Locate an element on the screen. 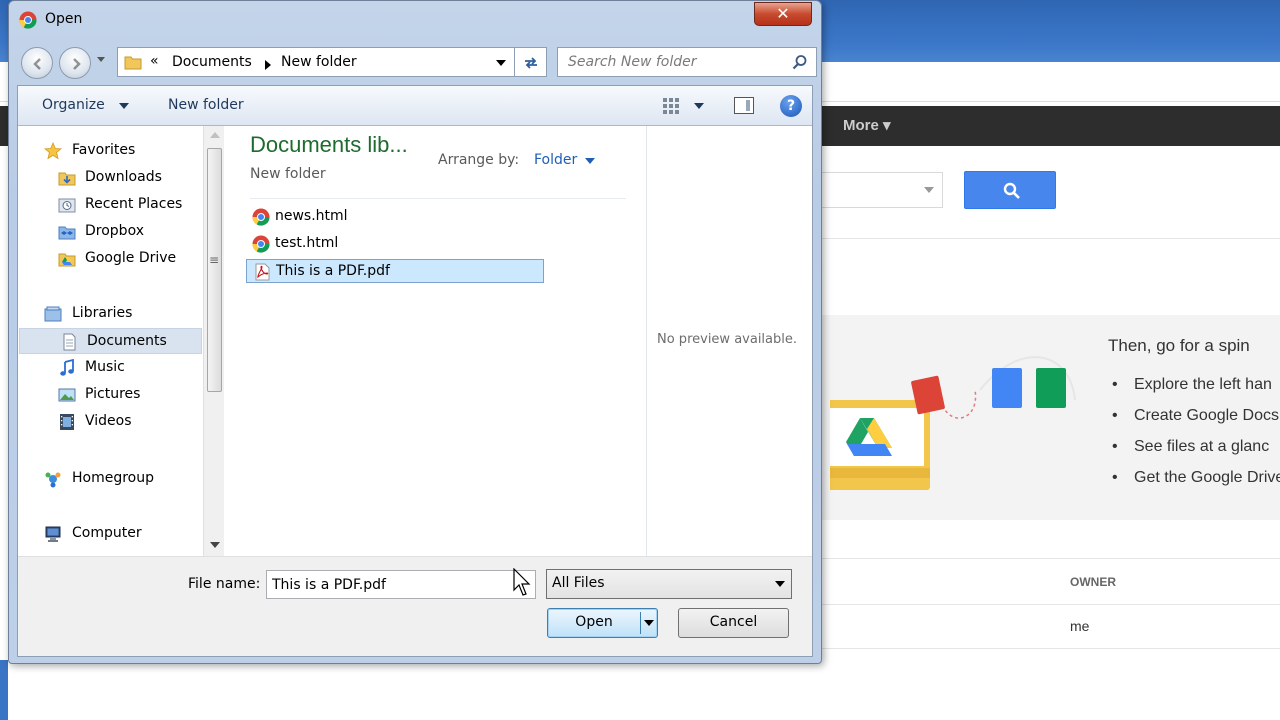 Image resolution: width=1280 pixels, height=720 pixels. videos-film-icon is located at coordinates (67, 422).